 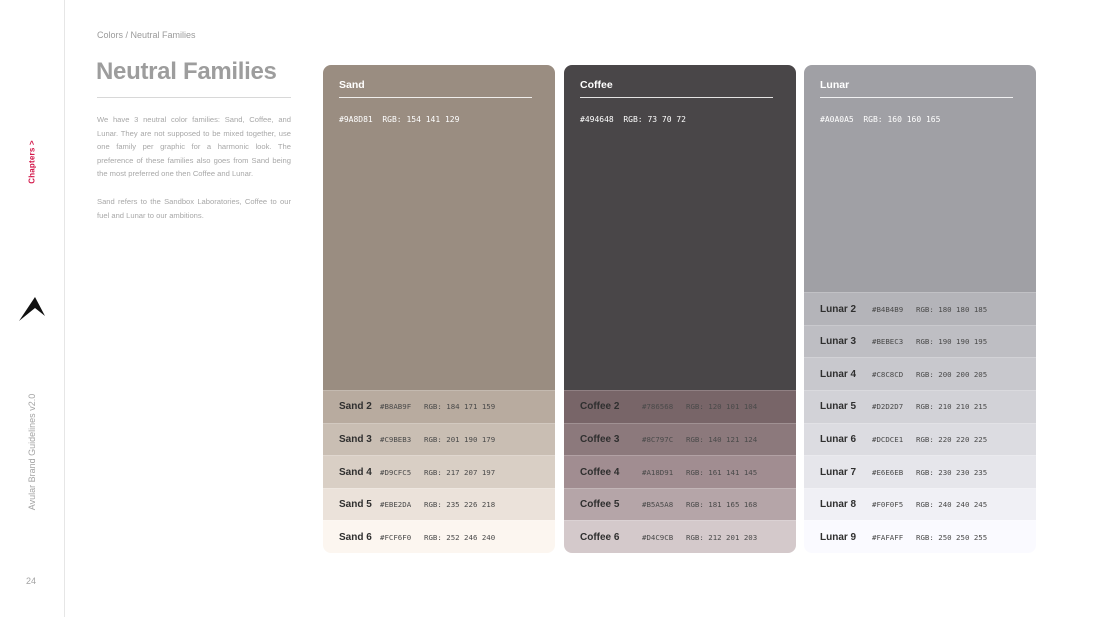 I want to click on document-title-vertical: Avular Brand Guidelines v2.0, so click(x=32, y=452).